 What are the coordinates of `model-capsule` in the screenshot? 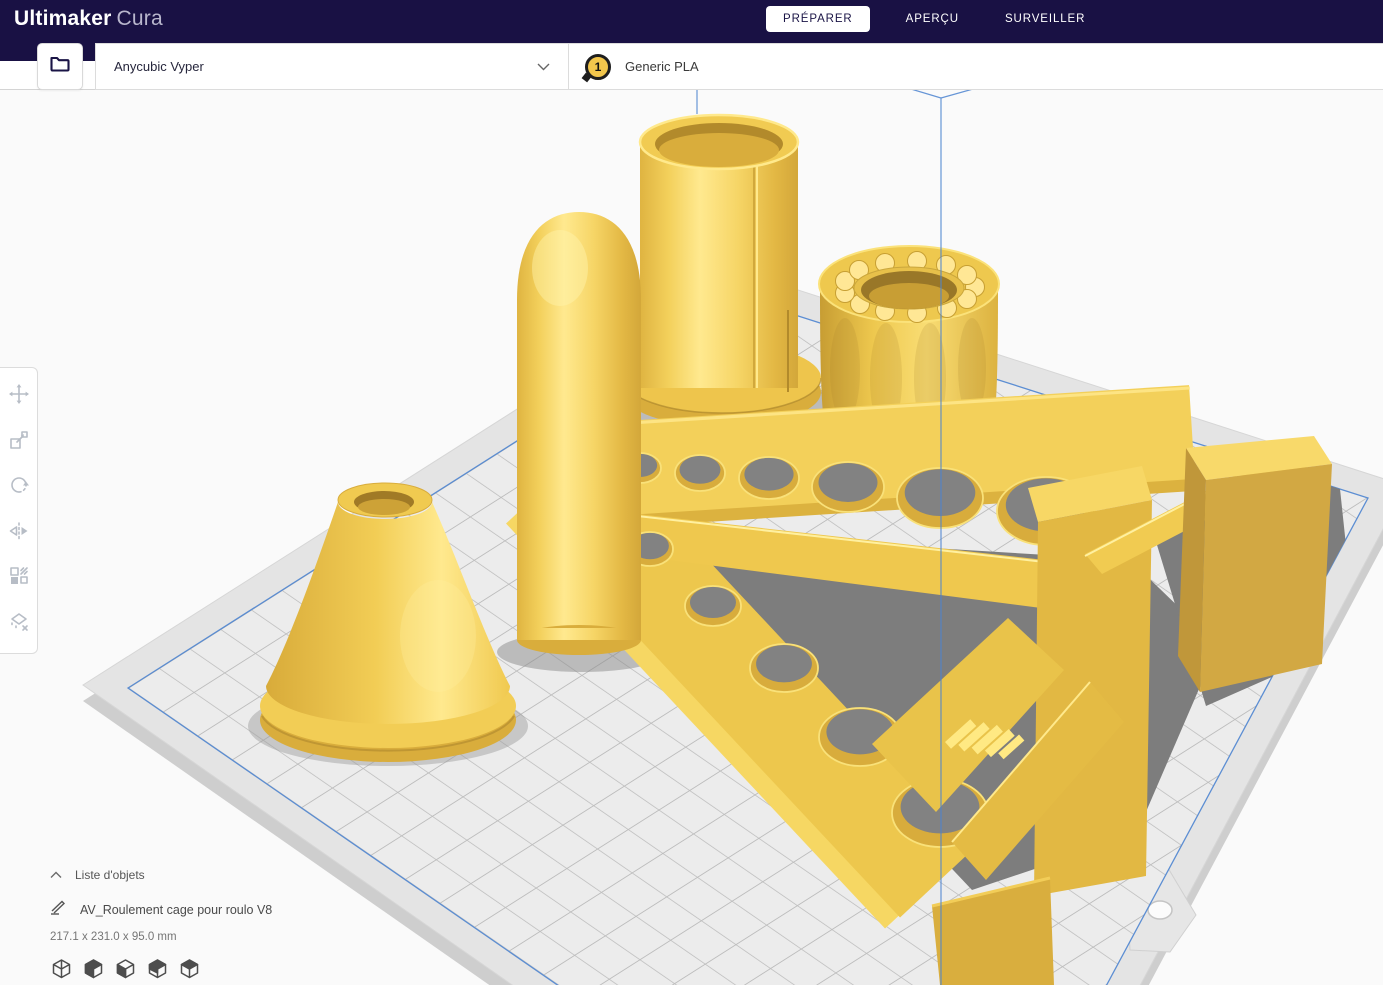 It's located at (579, 433).